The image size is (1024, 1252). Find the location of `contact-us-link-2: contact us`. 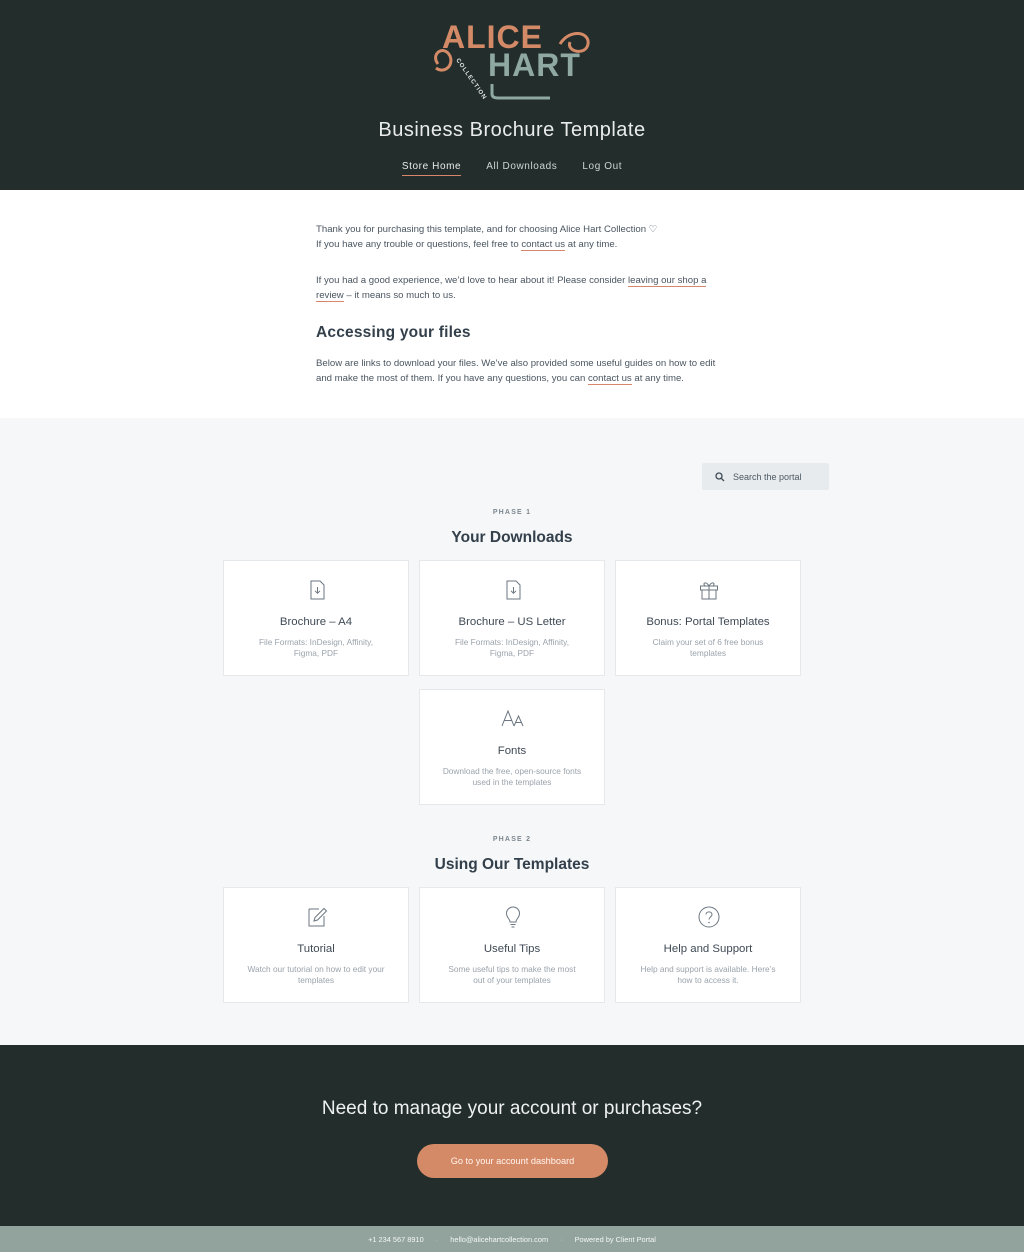

contact-us-link-2: contact us is located at coordinates (609, 379).